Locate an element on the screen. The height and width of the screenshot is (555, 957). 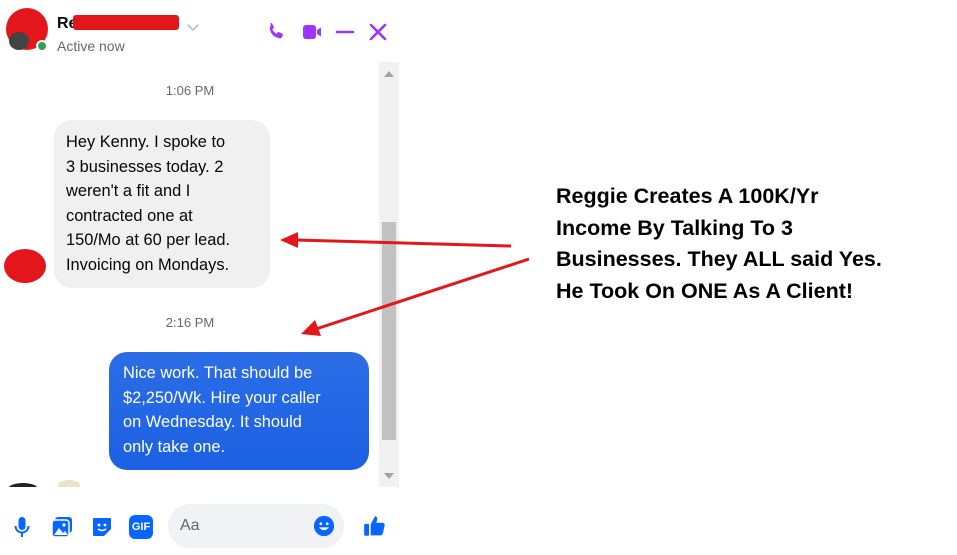
phone-icon is located at coordinates (276, 32).